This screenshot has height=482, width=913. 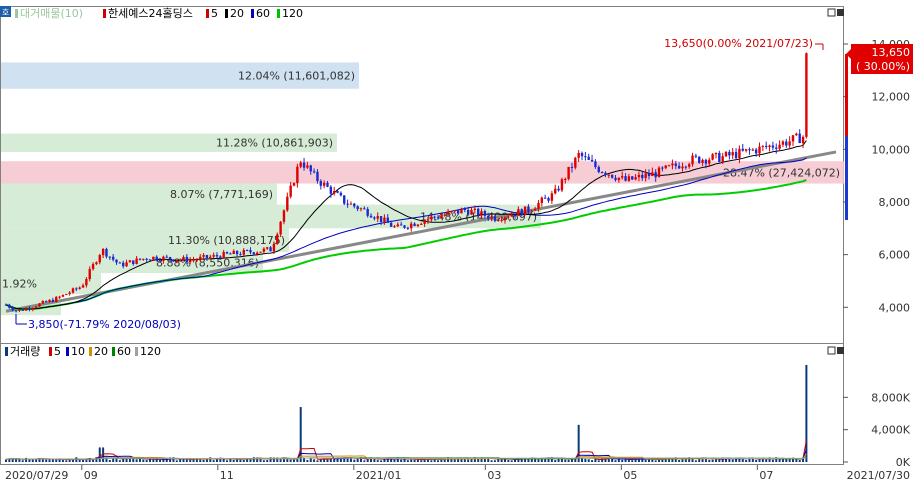 What do you see at coordinates (457, 473) in the screenshot?
I see `x-axis: 2020/07/29 2021/07/30 09 11 2021/01 03 05 07` at bounding box center [457, 473].